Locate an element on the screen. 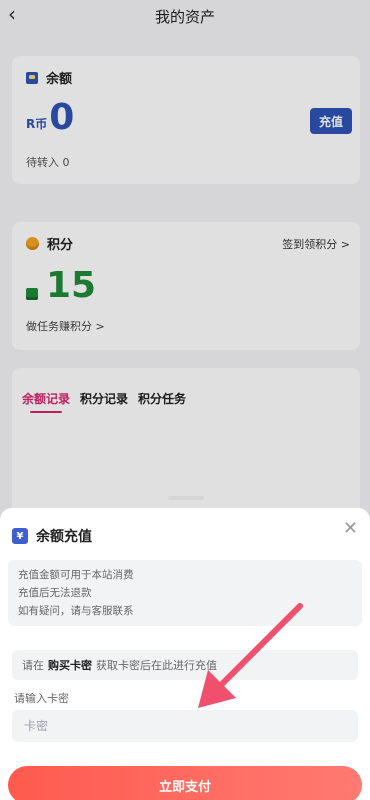 Image resolution: width=370 pixels, height=800 pixels. sheet-title-label: 余额充值 is located at coordinates (64, 537).